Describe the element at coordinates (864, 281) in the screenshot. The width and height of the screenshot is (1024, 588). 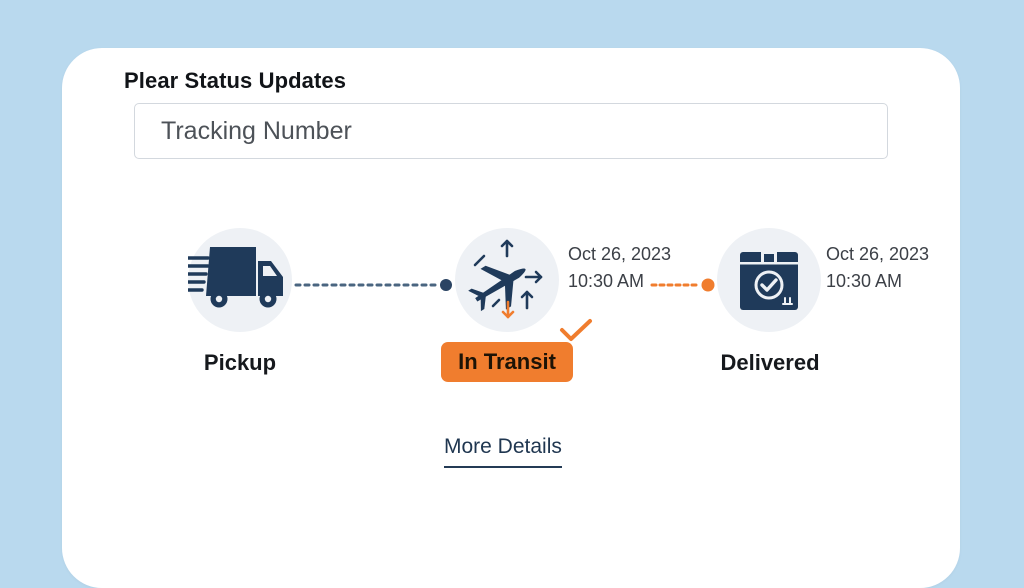
I see `delivered-time: 10:30 AM` at that location.